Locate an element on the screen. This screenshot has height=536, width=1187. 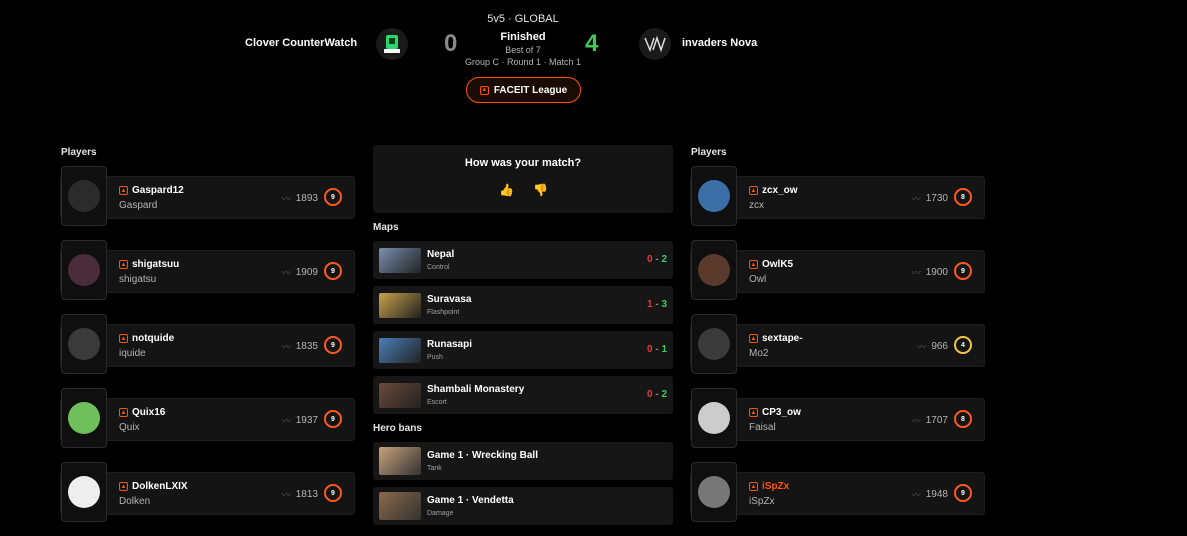
player-realname: iSpZx is located at coordinates (762, 501).